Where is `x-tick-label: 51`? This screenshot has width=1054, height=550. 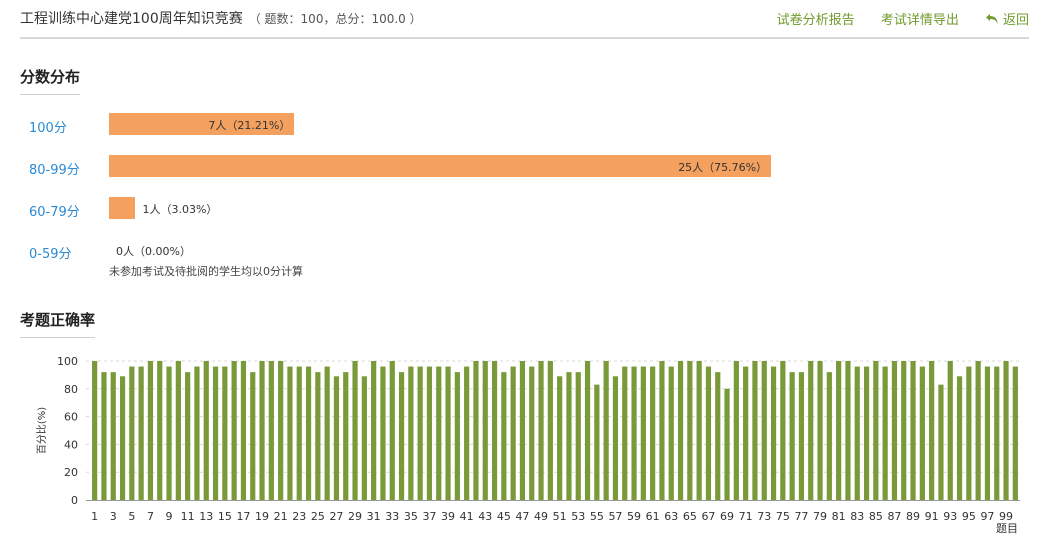
x-tick-label: 51 is located at coordinates (560, 516).